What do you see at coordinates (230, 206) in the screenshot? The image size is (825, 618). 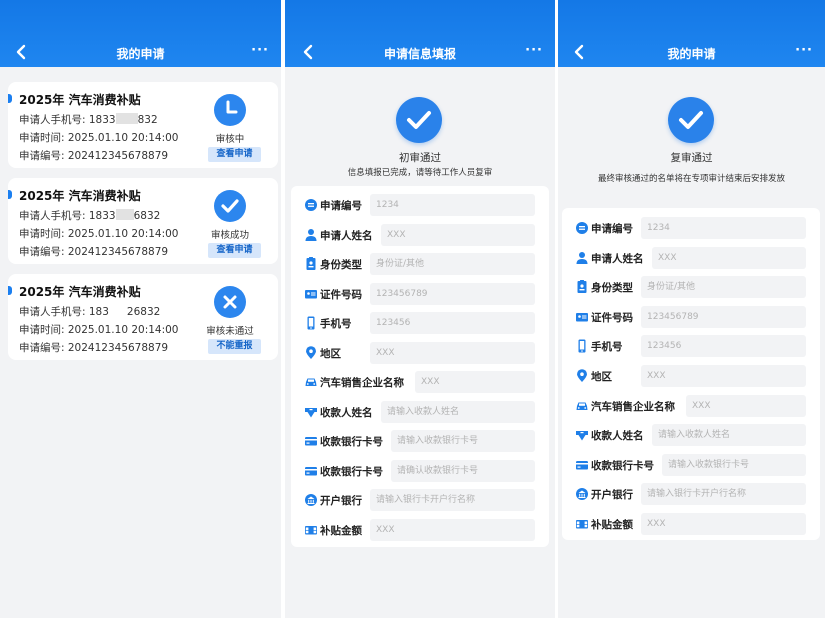 I see `check-icon` at bounding box center [230, 206].